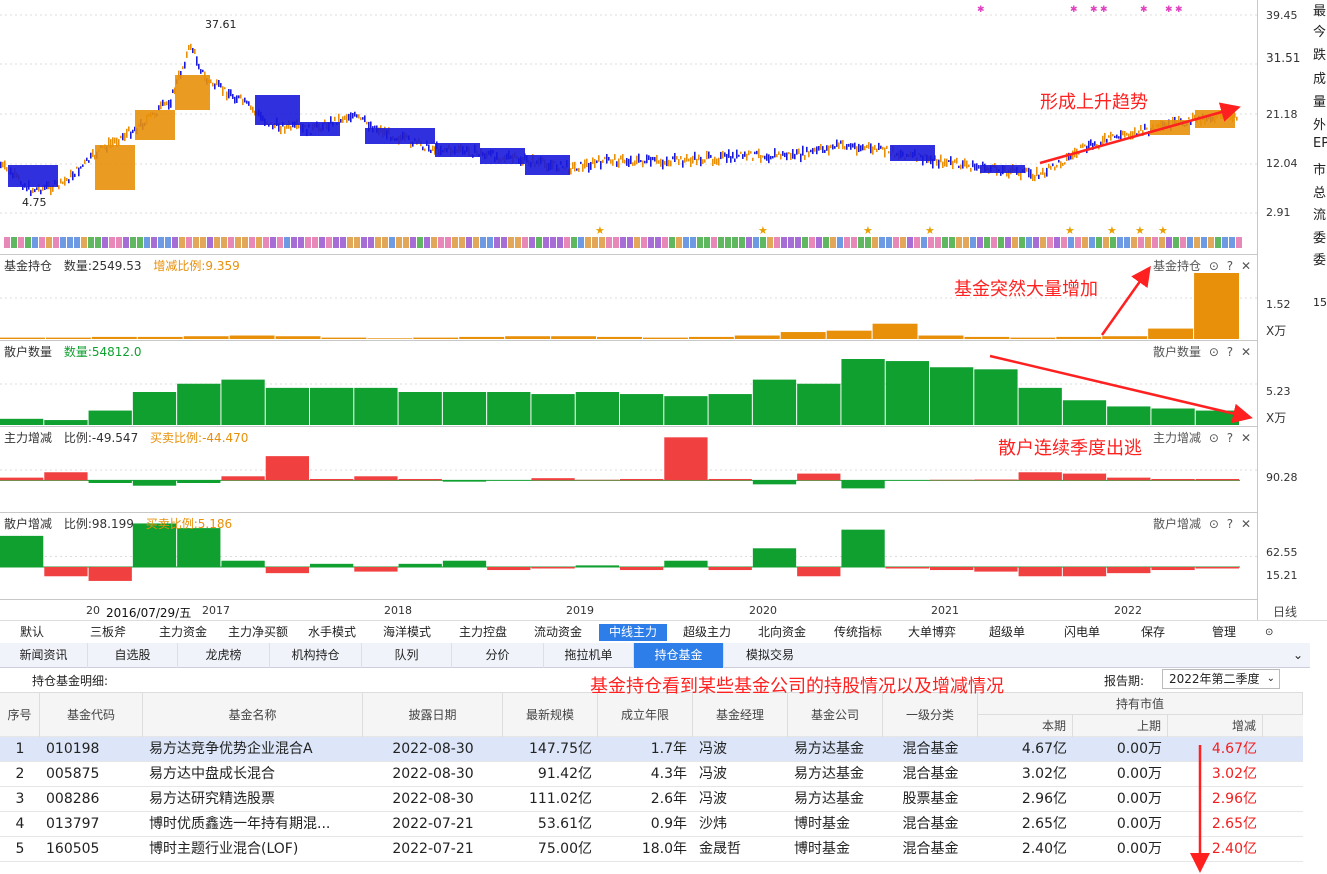 Image resolution: width=1327 pixels, height=874 pixels. I want to click on table-cell: 冯波, so click(713, 774).